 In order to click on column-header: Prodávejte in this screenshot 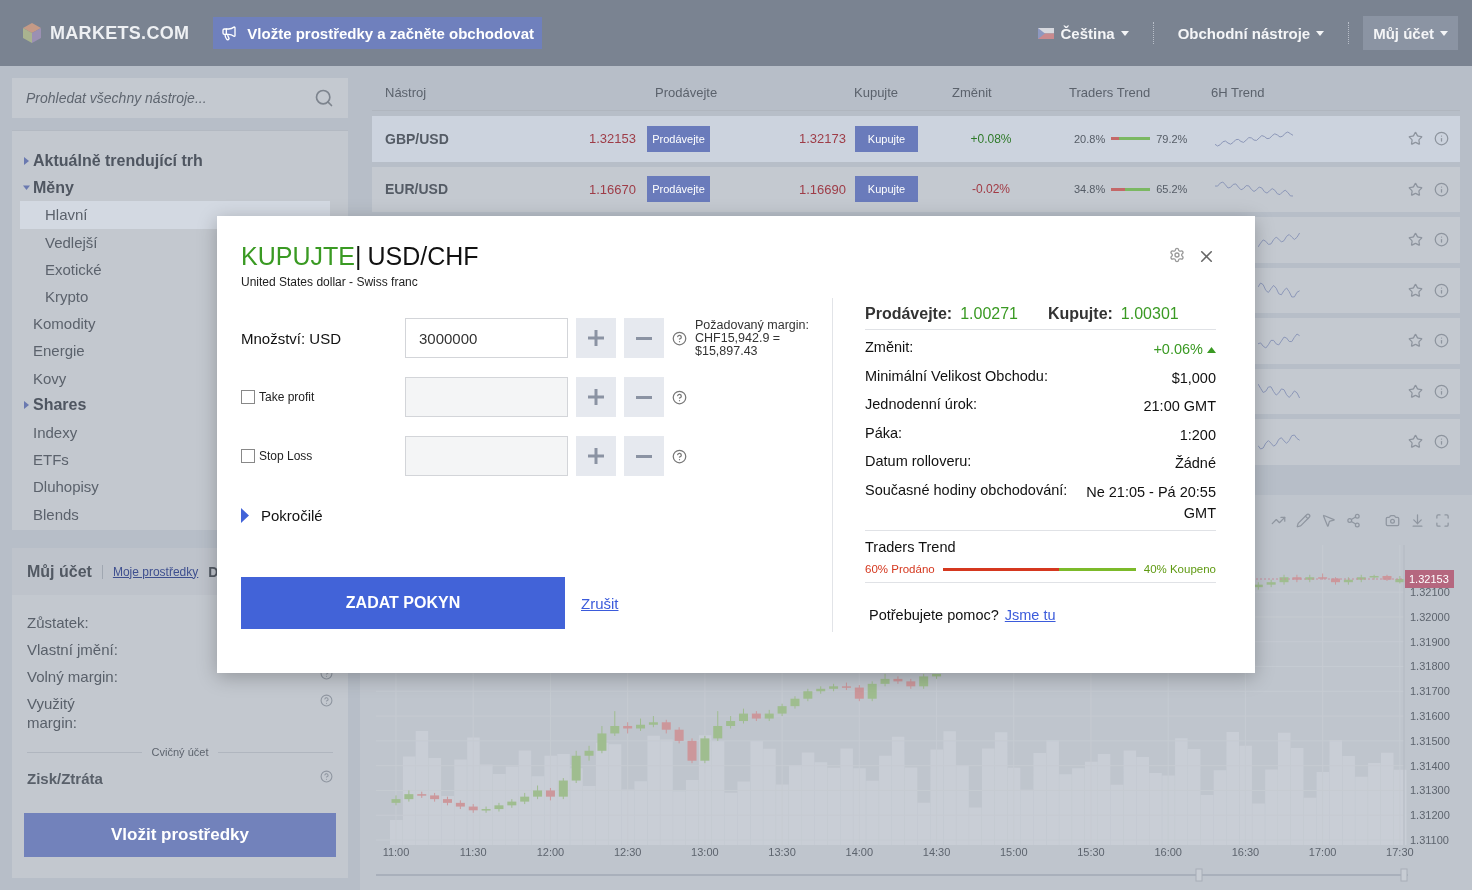, I will do `click(686, 92)`.